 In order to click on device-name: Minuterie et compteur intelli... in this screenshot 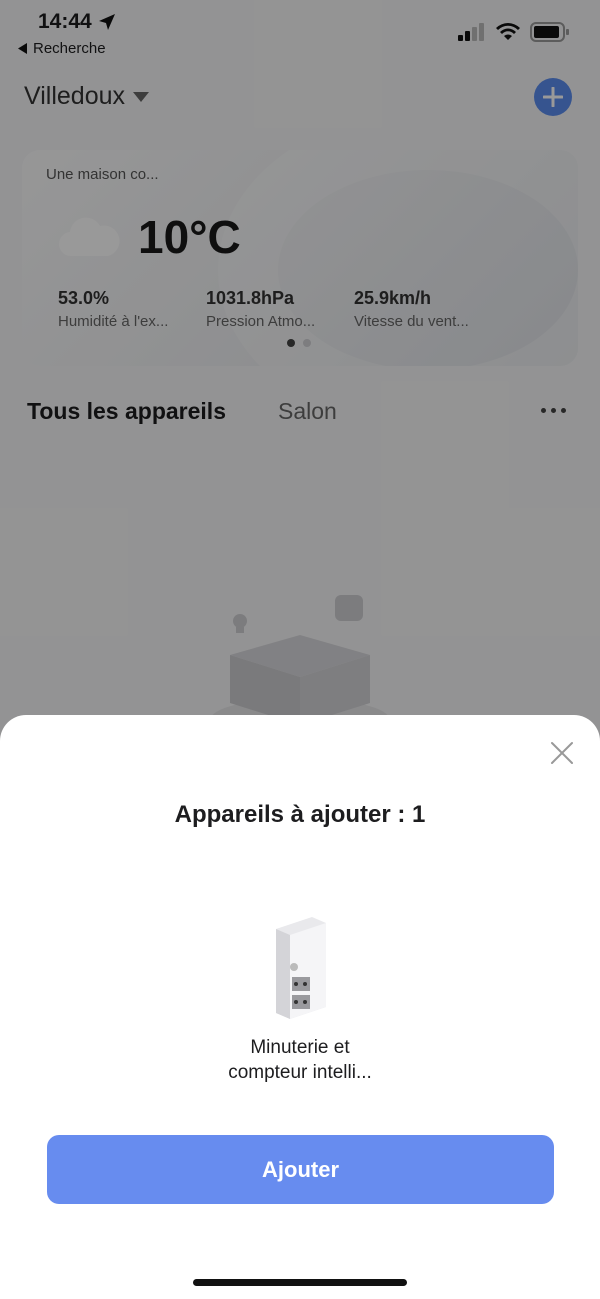, I will do `click(300, 1060)`.